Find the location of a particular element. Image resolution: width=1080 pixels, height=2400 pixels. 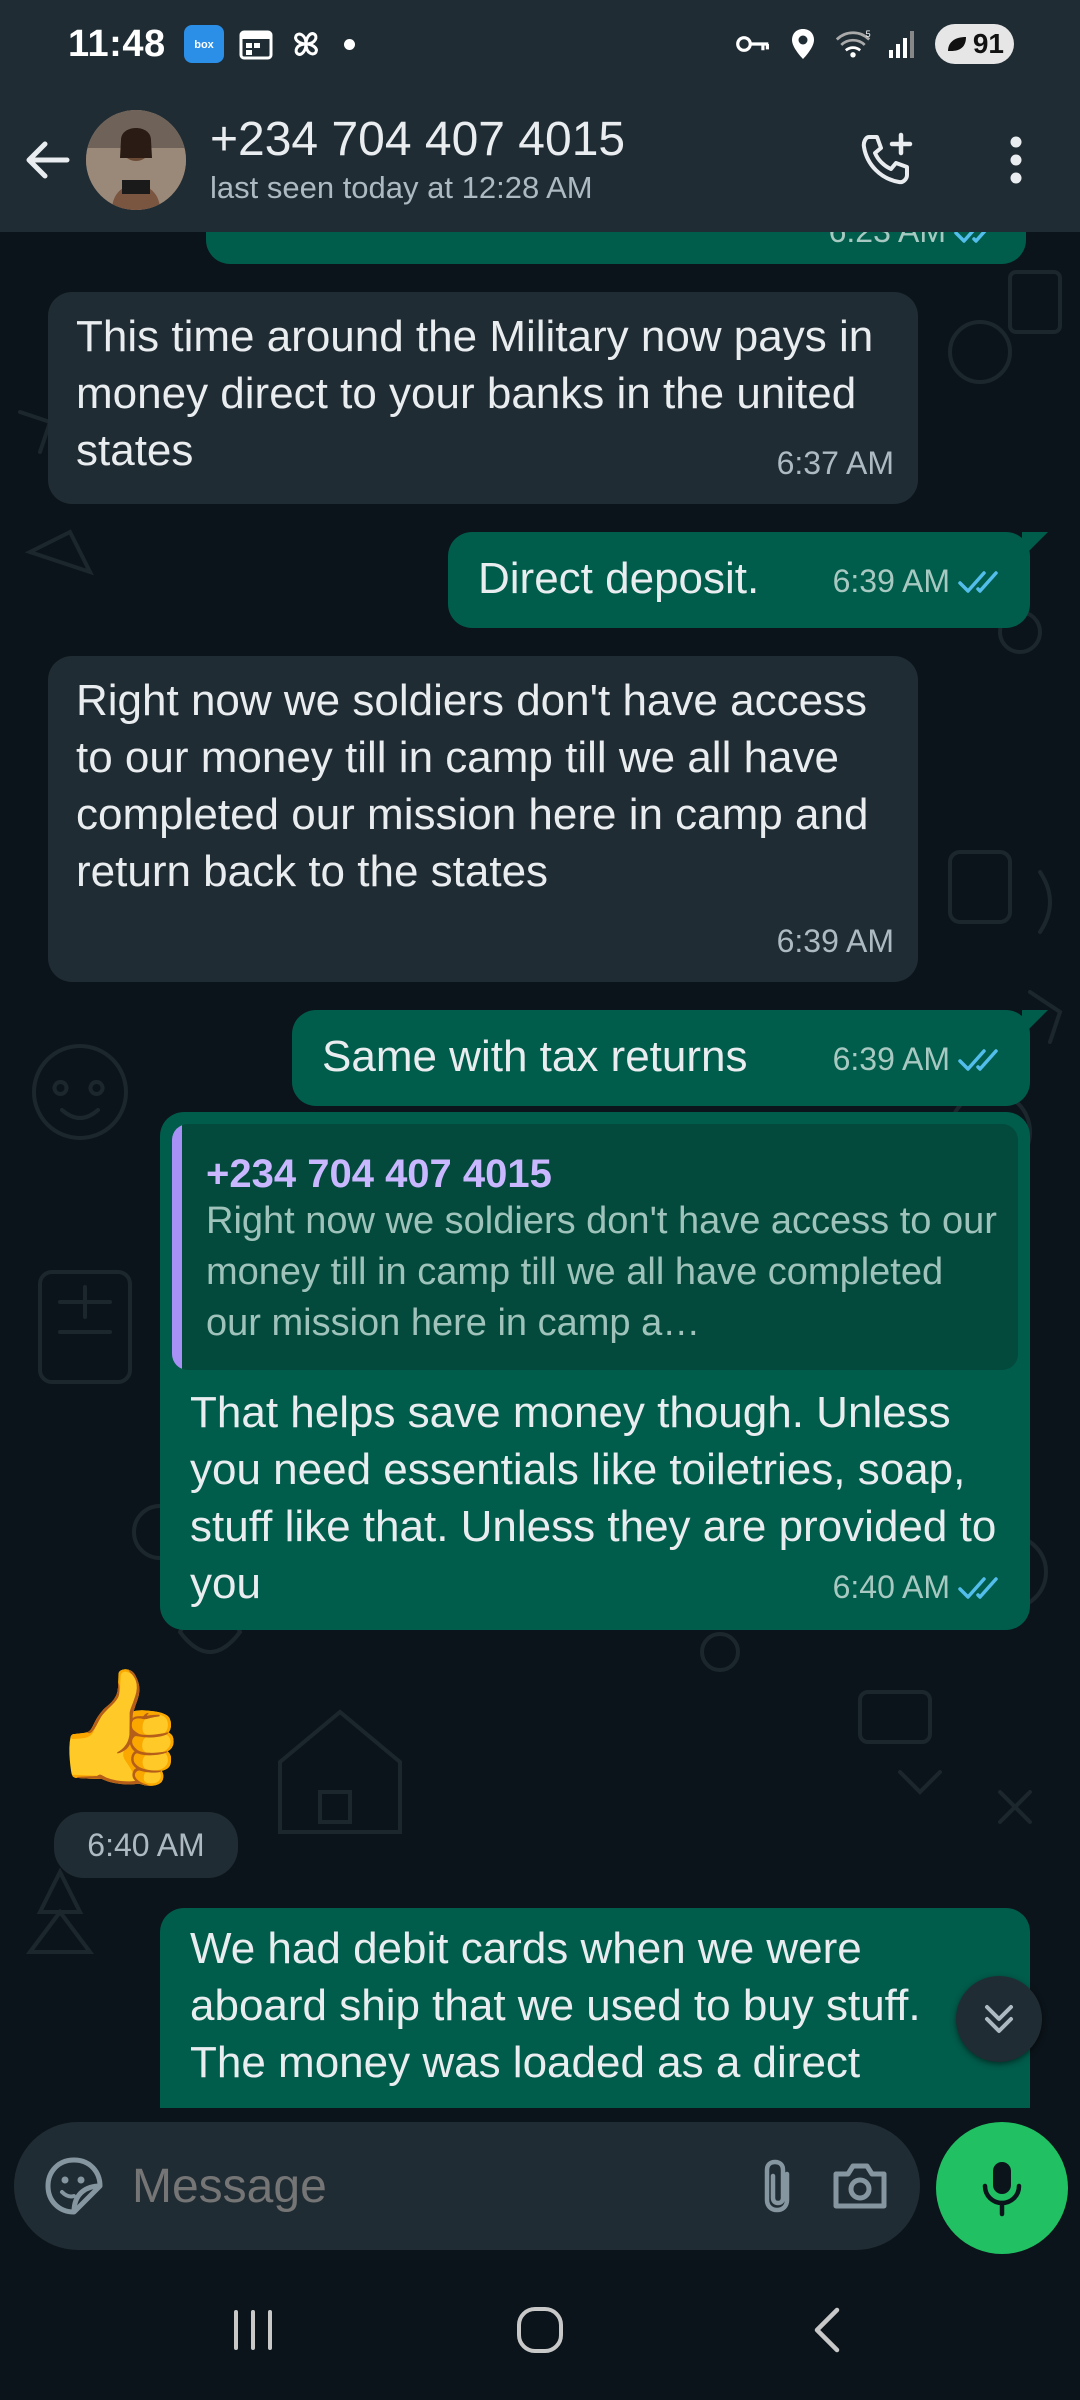

box-app-icon: box is located at coordinates (203, 44).